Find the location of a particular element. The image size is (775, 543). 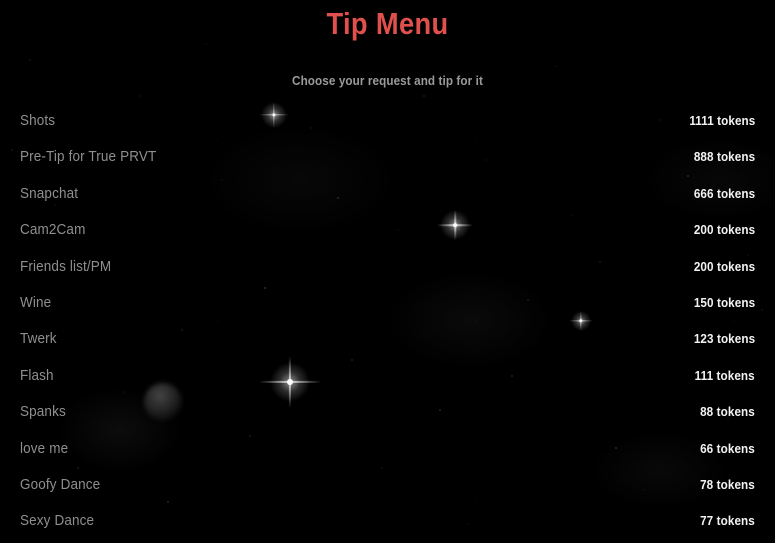

page-title: Tip Menu is located at coordinates (387, 23).